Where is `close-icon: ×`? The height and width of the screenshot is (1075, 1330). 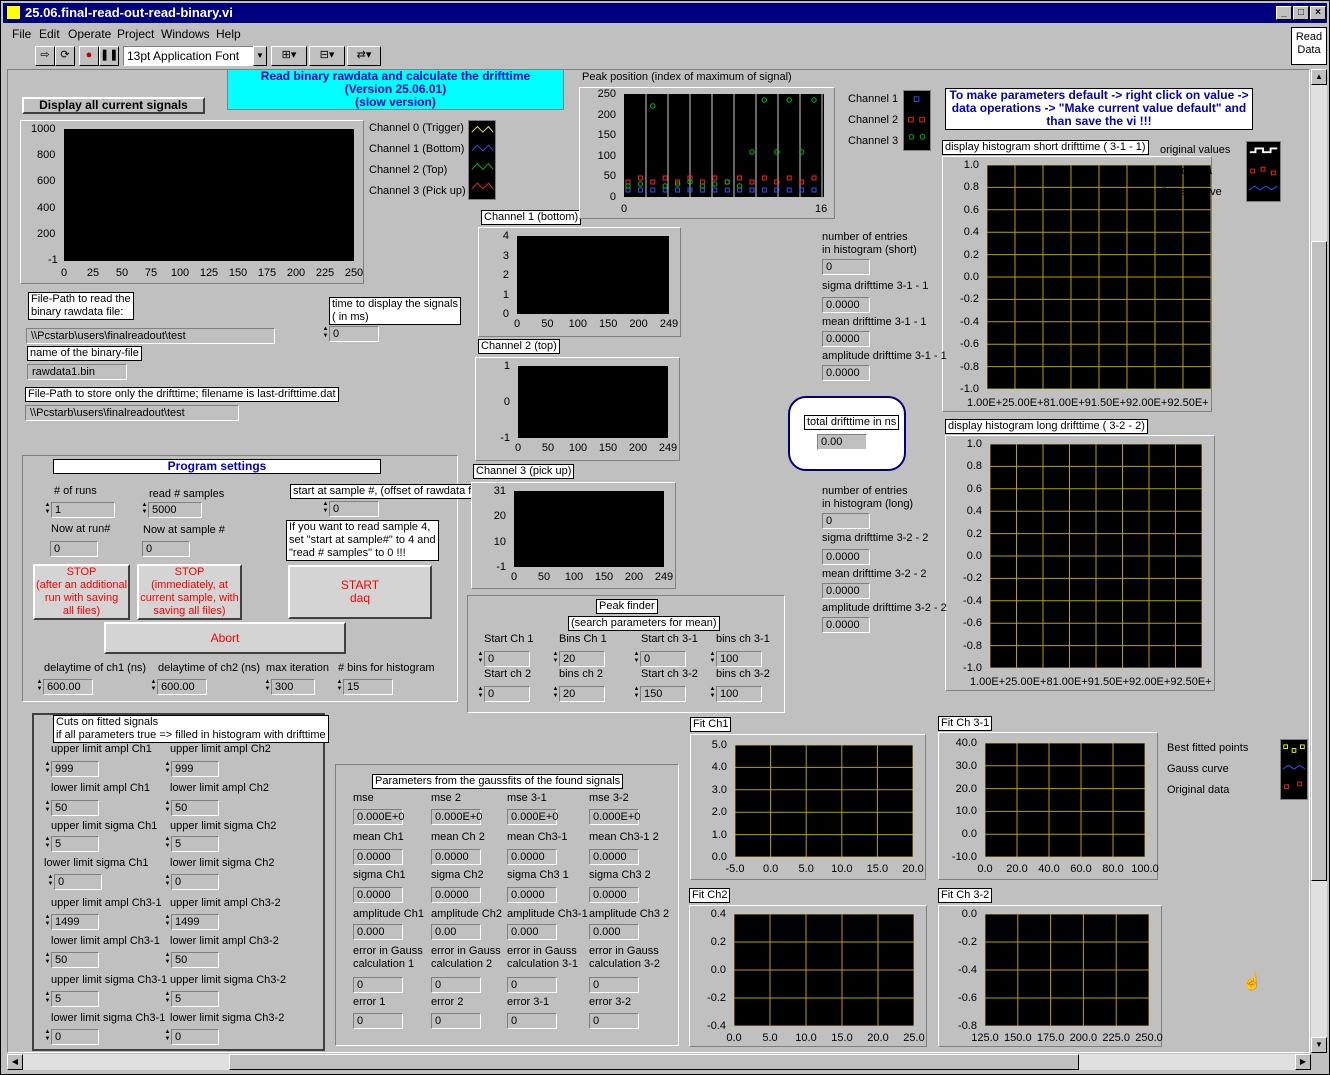
close-icon: × is located at coordinates (1318, 13).